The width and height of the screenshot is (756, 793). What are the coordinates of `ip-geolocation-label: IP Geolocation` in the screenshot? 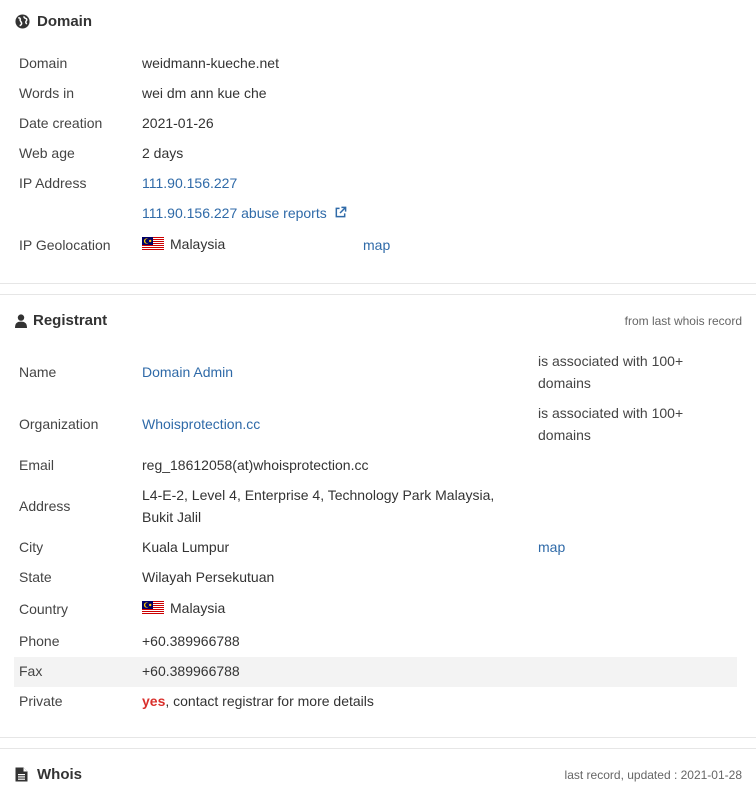 It's located at (65, 245).